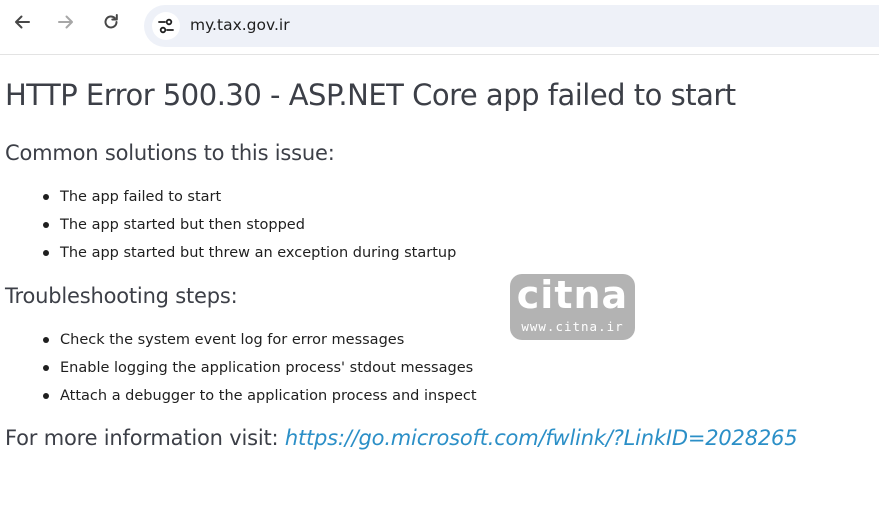  Describe the element at coordinates (170, 153) in the screenshot. I see `solutions-heading: Common solutions to this issue:` at that location.